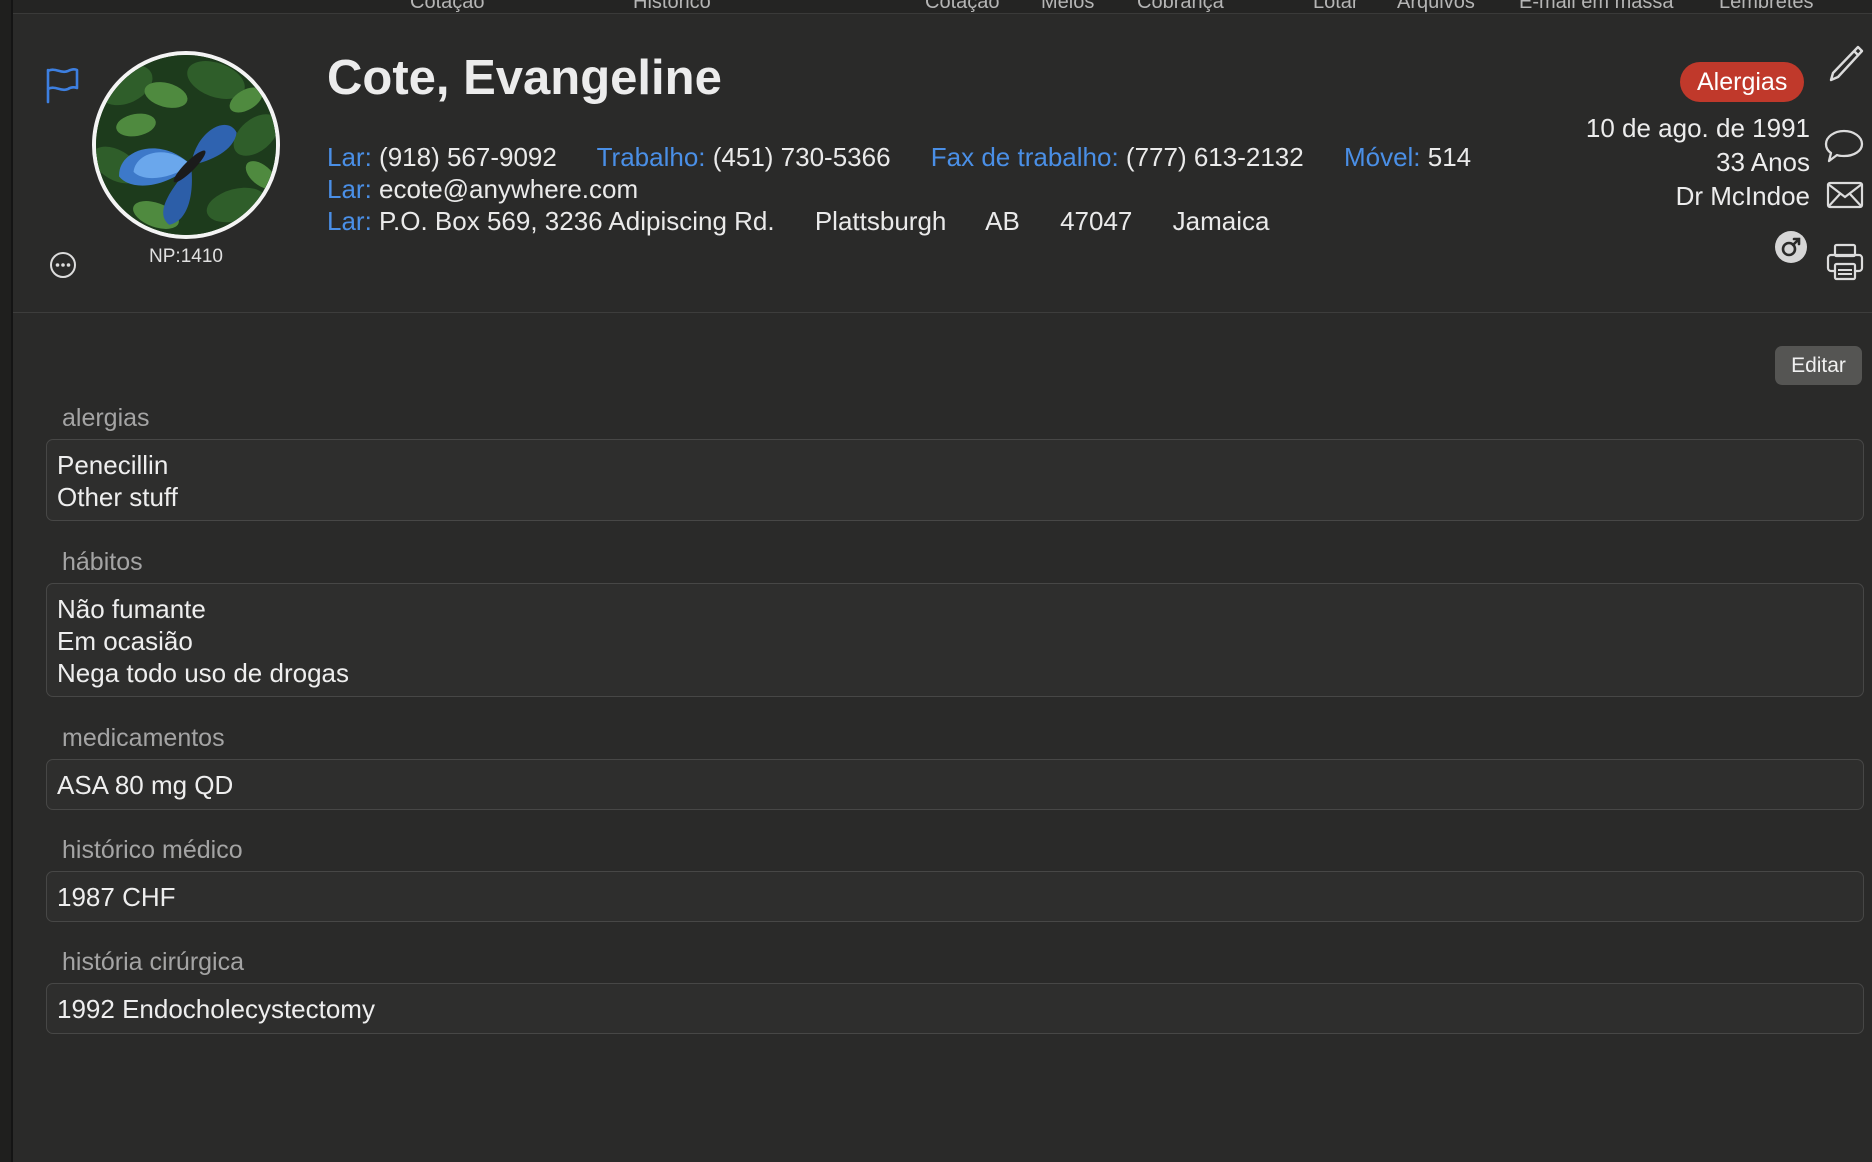  I want to click on medical-history-field: 1987 CHF, so click(955, 896).